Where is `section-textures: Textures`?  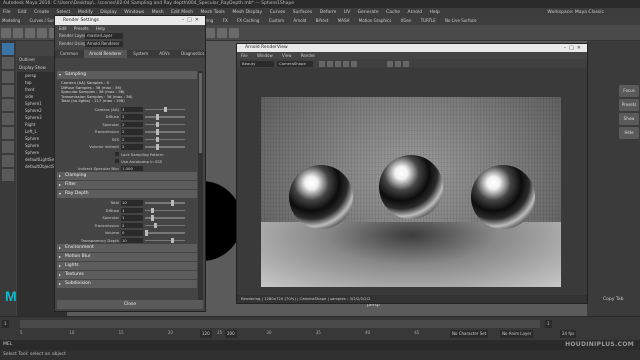 section-textures: Textures is located at coordinates (127, 275).